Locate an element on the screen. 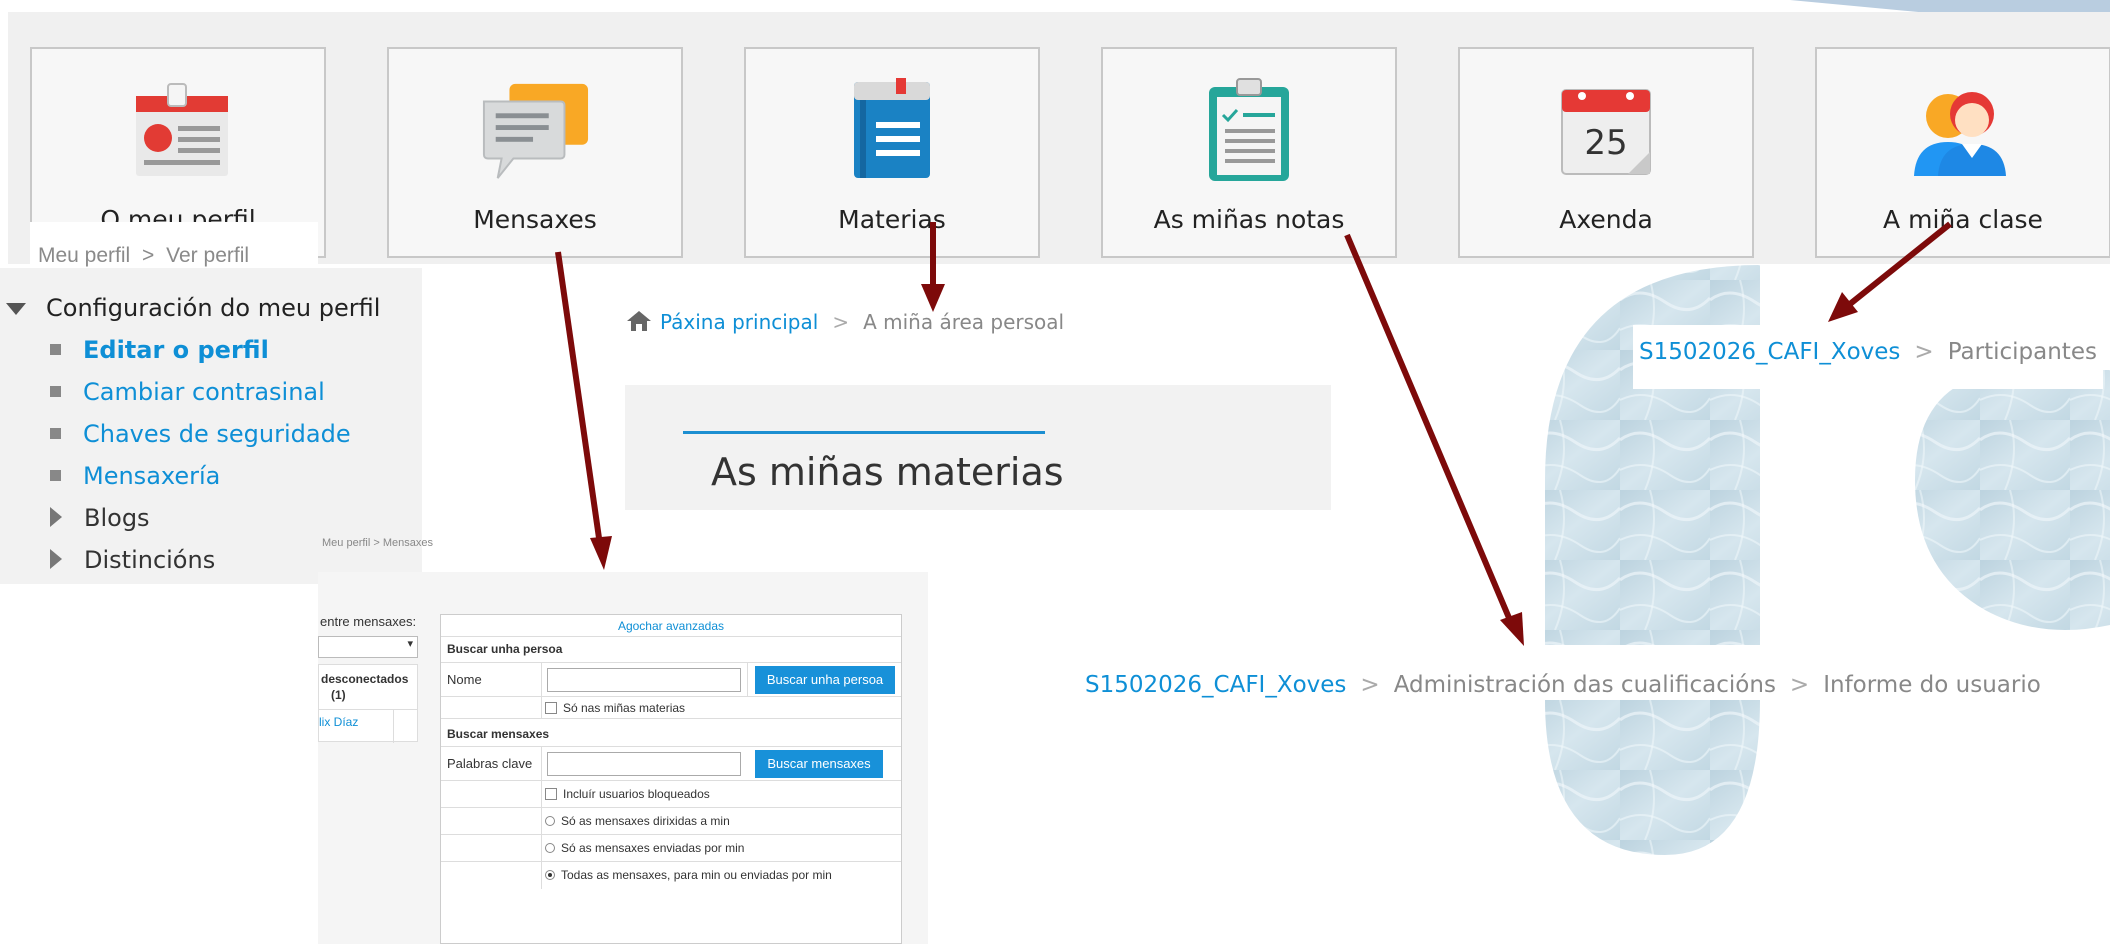 The image size is (2110, 944). arrow-messages is located at coordinates (579, 398).